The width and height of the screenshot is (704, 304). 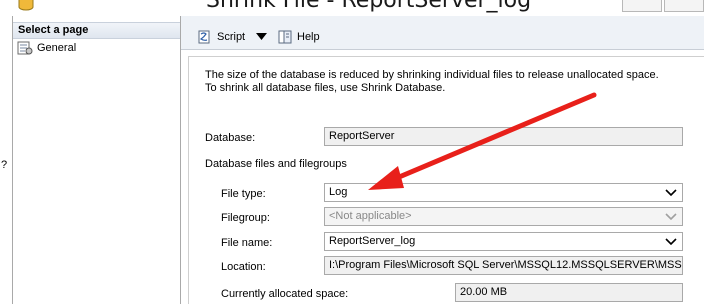 I want to click on file-type-label: File type:, so click(x=243, y=194).